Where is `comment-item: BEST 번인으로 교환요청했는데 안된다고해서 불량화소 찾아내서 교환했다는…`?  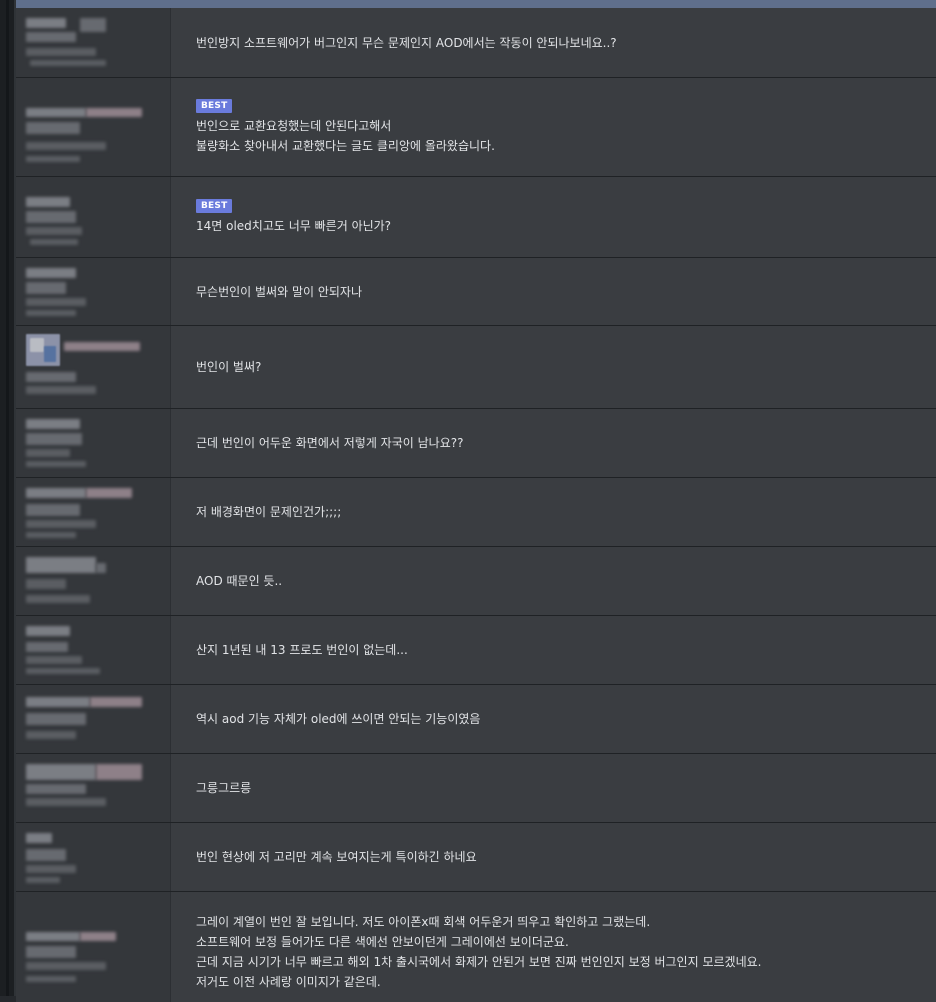 comment-item: BEST 번인으로 교환요청했는데 안된다고해서 불량화소 찾아내서 교환했다는… is located at coordinates (476, 127).